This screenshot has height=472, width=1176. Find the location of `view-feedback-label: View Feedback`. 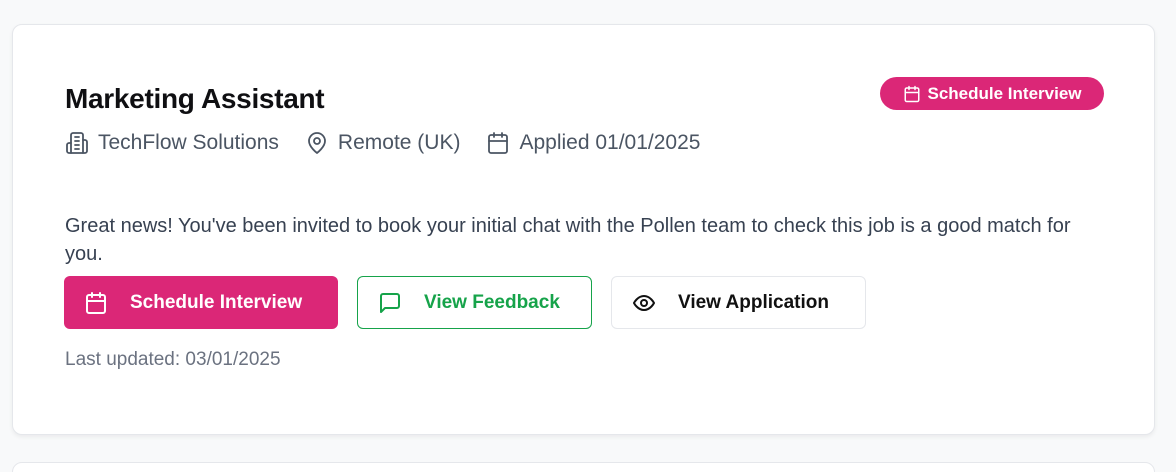

view-feedback-label: View Feedback is located at coordinates (492, 302).